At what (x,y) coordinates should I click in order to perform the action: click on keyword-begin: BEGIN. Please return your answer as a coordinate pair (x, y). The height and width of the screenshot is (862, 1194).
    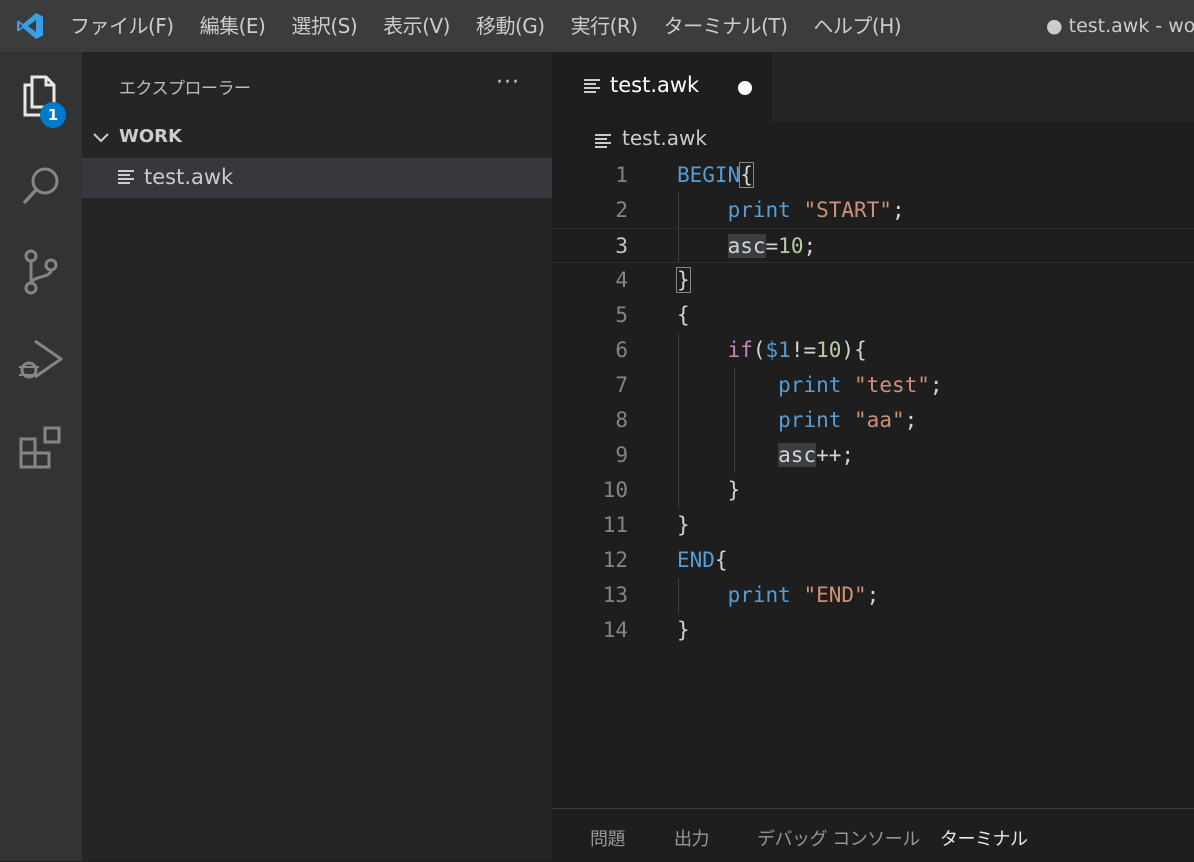
    Looking at the image, I should click on (709, 175).